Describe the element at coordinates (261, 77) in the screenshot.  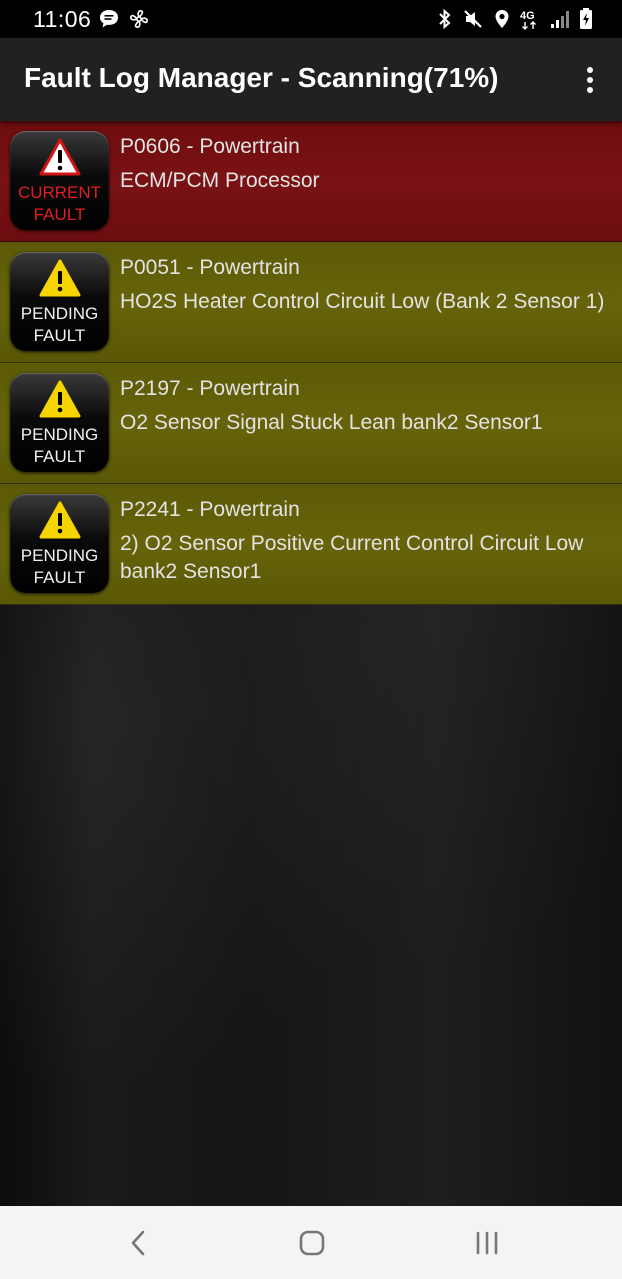
I see `page-title: Fault Log Manager - Scanning(71%)` at that location.